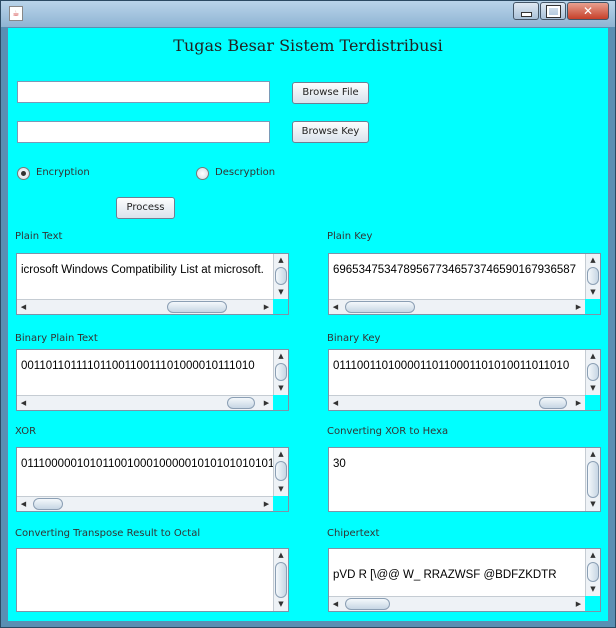  Describe the element at coordinates (143, 132) in the screenshot. I see `key-path-field` at that location.